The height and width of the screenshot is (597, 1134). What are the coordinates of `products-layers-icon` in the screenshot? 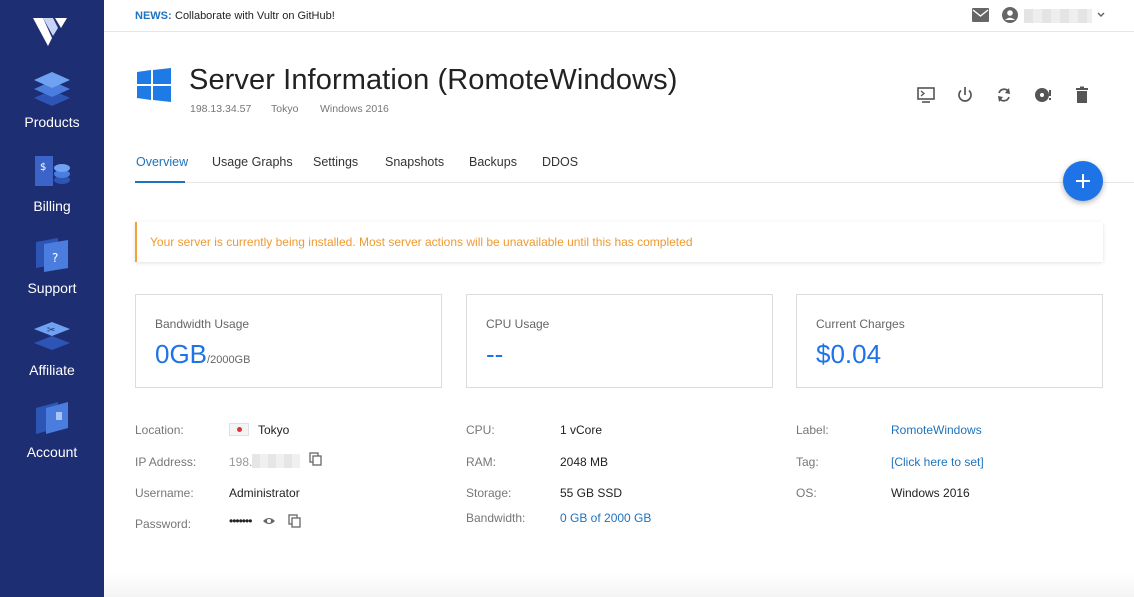 It's located at (52, 89).